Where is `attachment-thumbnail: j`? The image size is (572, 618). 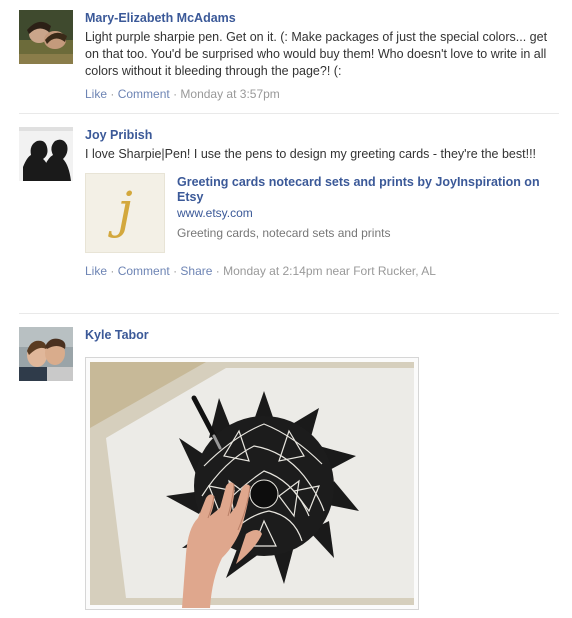 attachment-thumbnail: j is located at coordinates (125, 213).